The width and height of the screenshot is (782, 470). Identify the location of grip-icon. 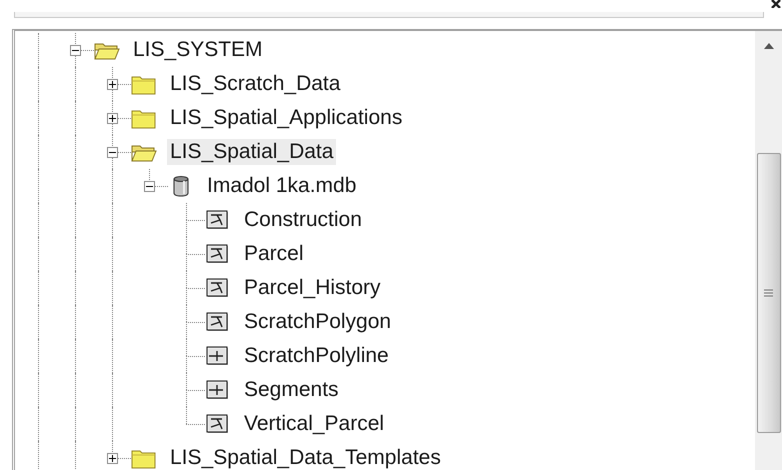
(768, 293).